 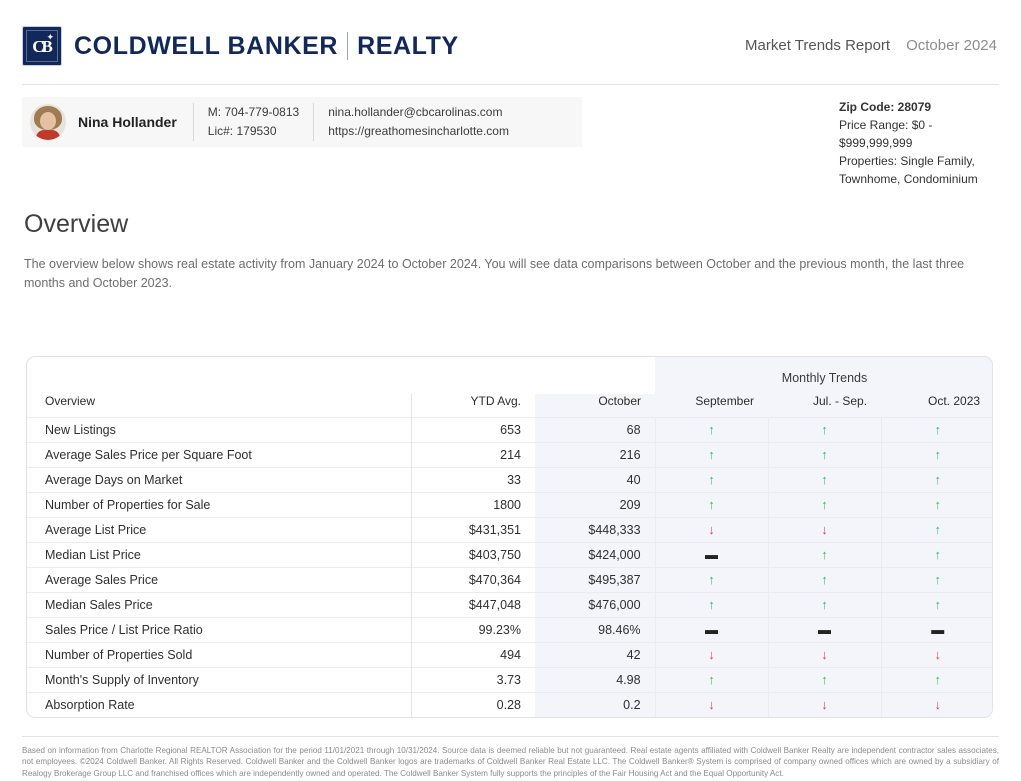 I want to click on agent-license: Lic#: 179530, so click(x=242, y=131).